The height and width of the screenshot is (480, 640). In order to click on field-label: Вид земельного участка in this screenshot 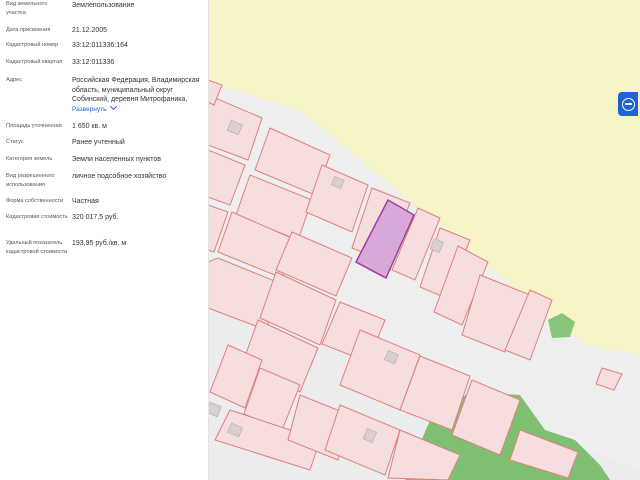, I will do `click(27, 8)`.